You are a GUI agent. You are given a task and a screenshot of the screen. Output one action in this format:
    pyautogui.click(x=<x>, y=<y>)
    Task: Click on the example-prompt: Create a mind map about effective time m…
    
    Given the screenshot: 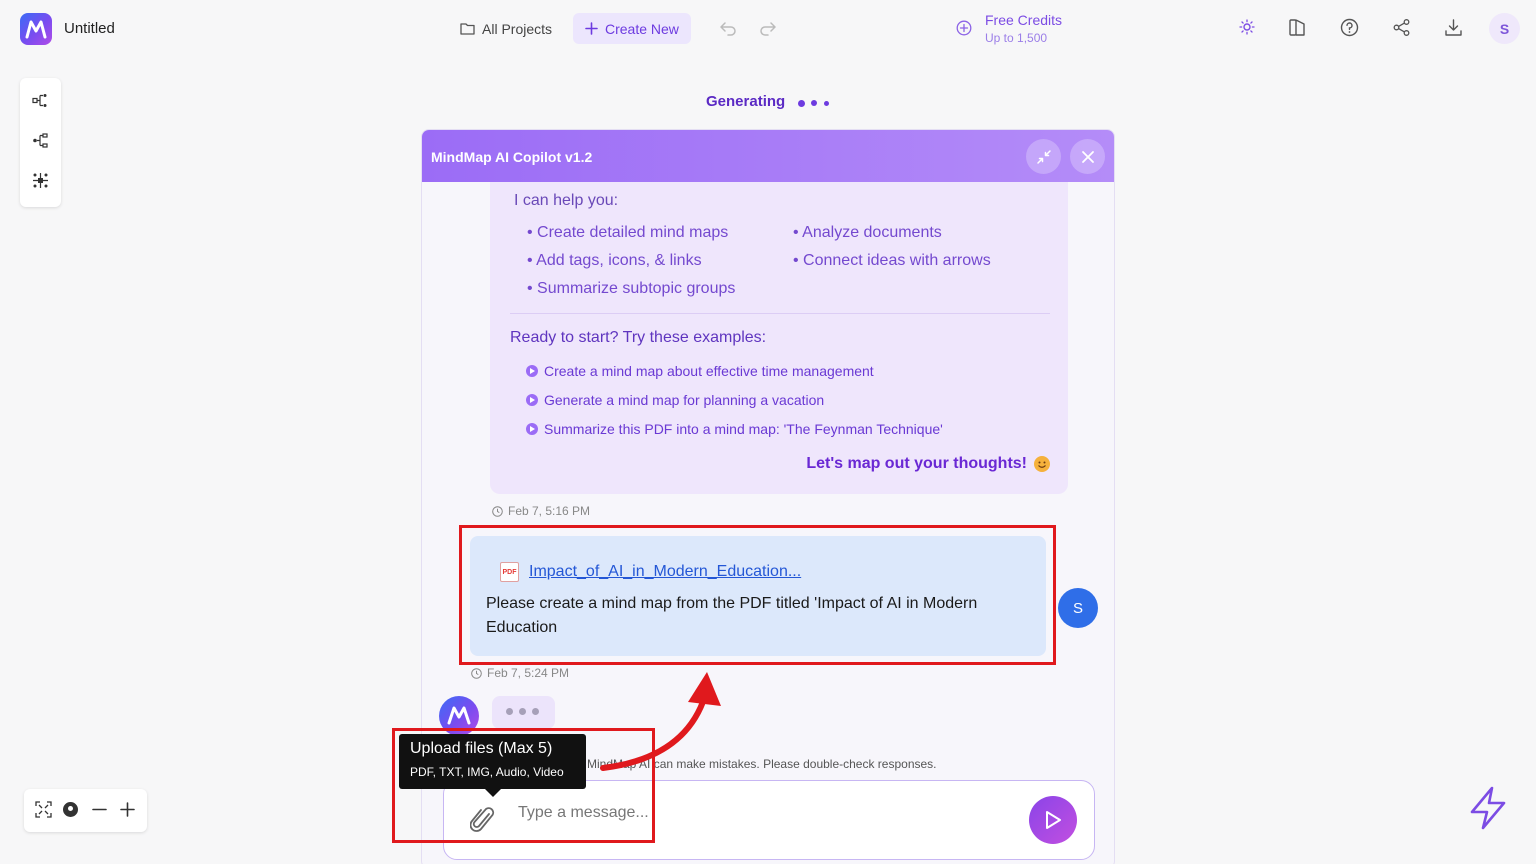 What is the action you would take?
    pyautogui.click(x=700, y=371)
    